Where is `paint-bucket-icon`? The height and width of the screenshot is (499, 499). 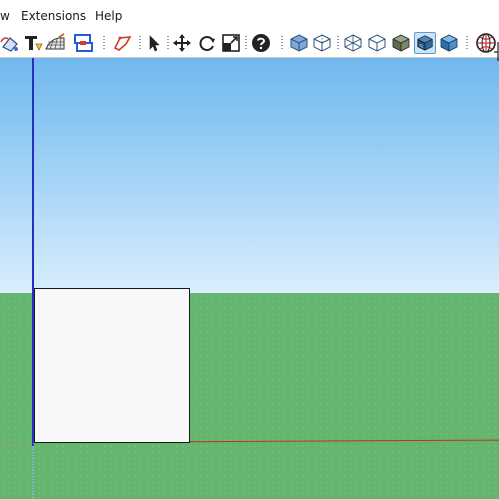 paint-bucket-icon is located at coordinates (11, 43).